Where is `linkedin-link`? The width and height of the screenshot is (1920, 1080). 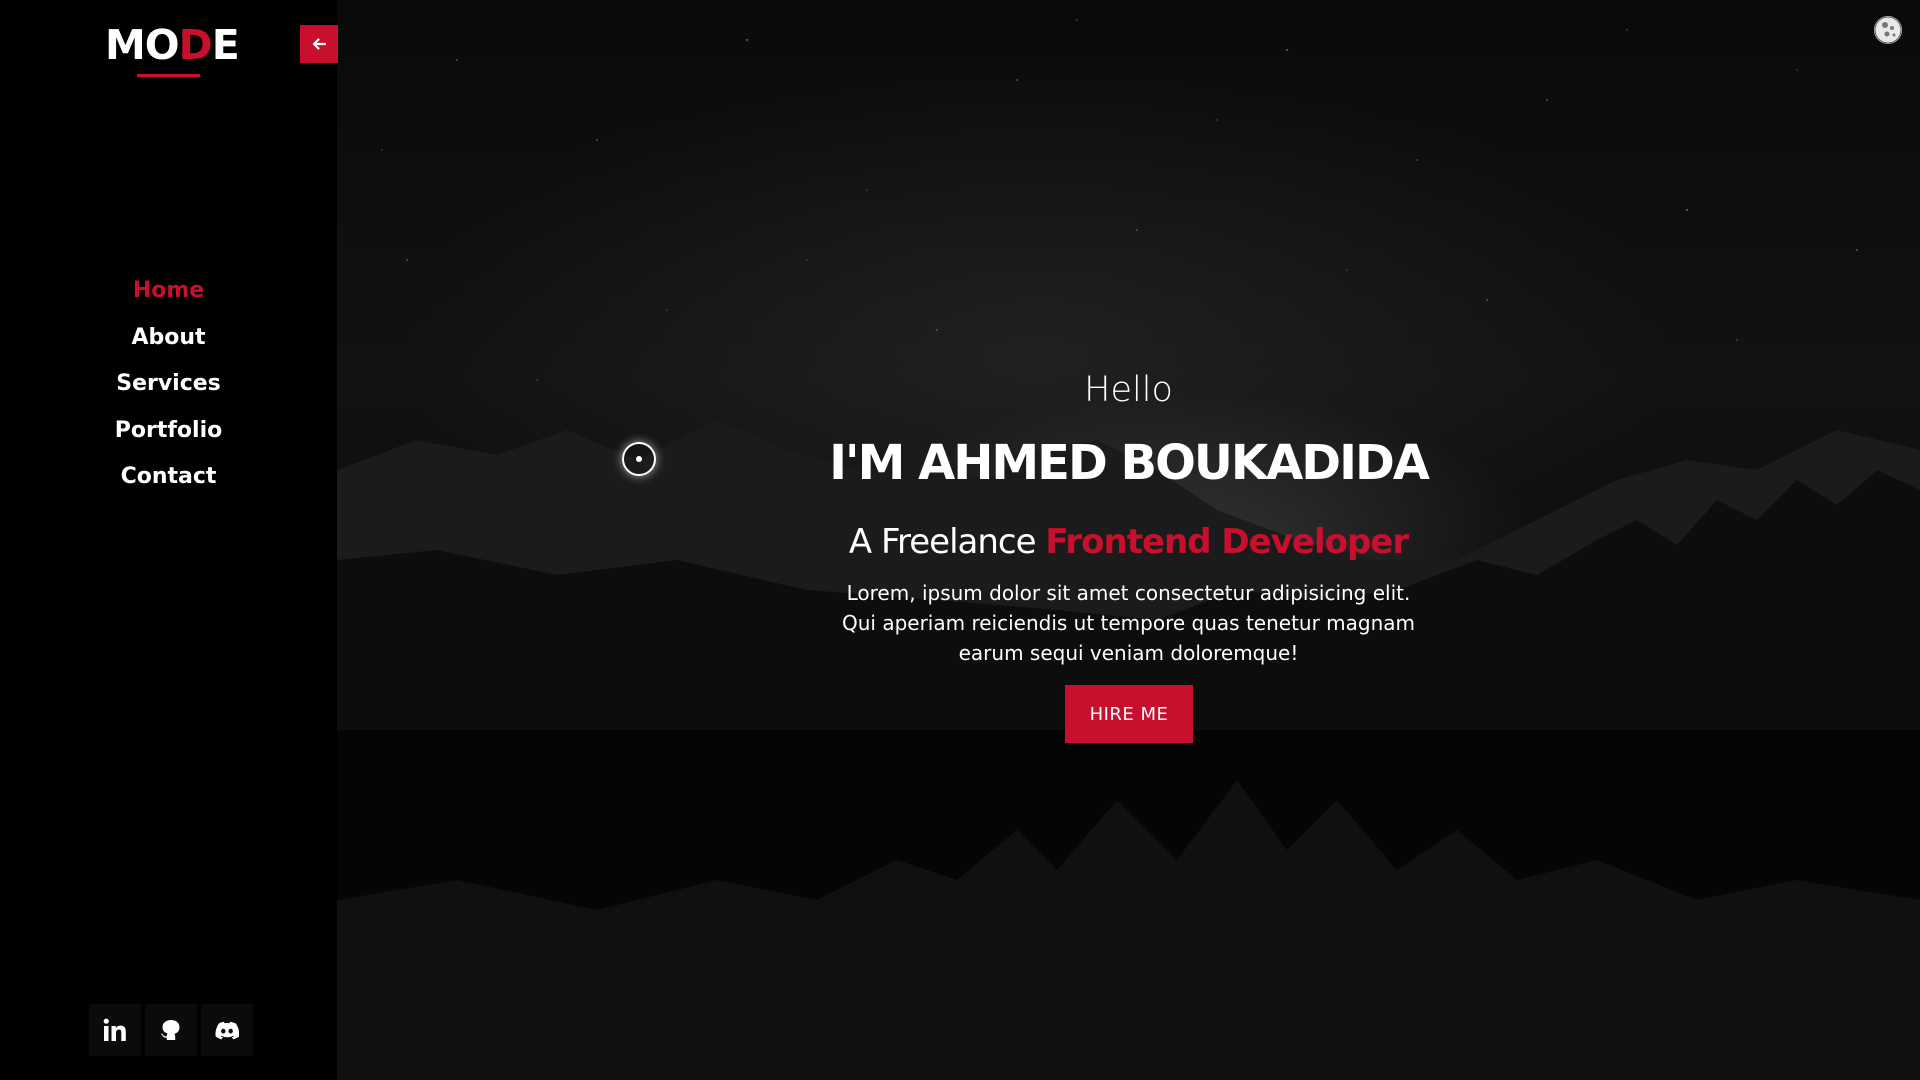 linkedin-link is located at coordinates (115, 1030).